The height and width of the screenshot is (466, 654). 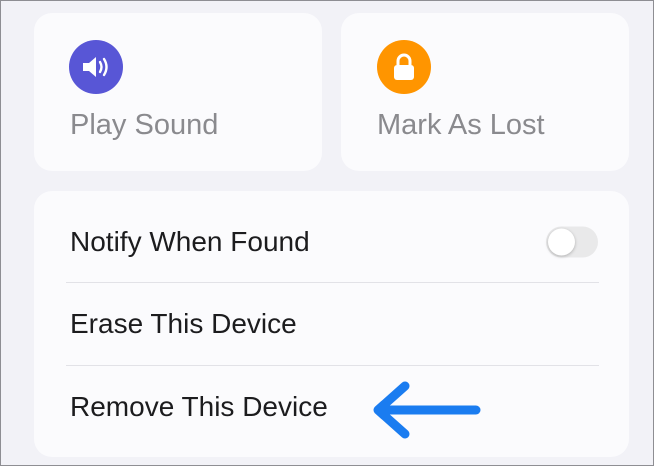 I want to click on mark-as-lost-label: Mark As Lost, so click(x=461, y=125).